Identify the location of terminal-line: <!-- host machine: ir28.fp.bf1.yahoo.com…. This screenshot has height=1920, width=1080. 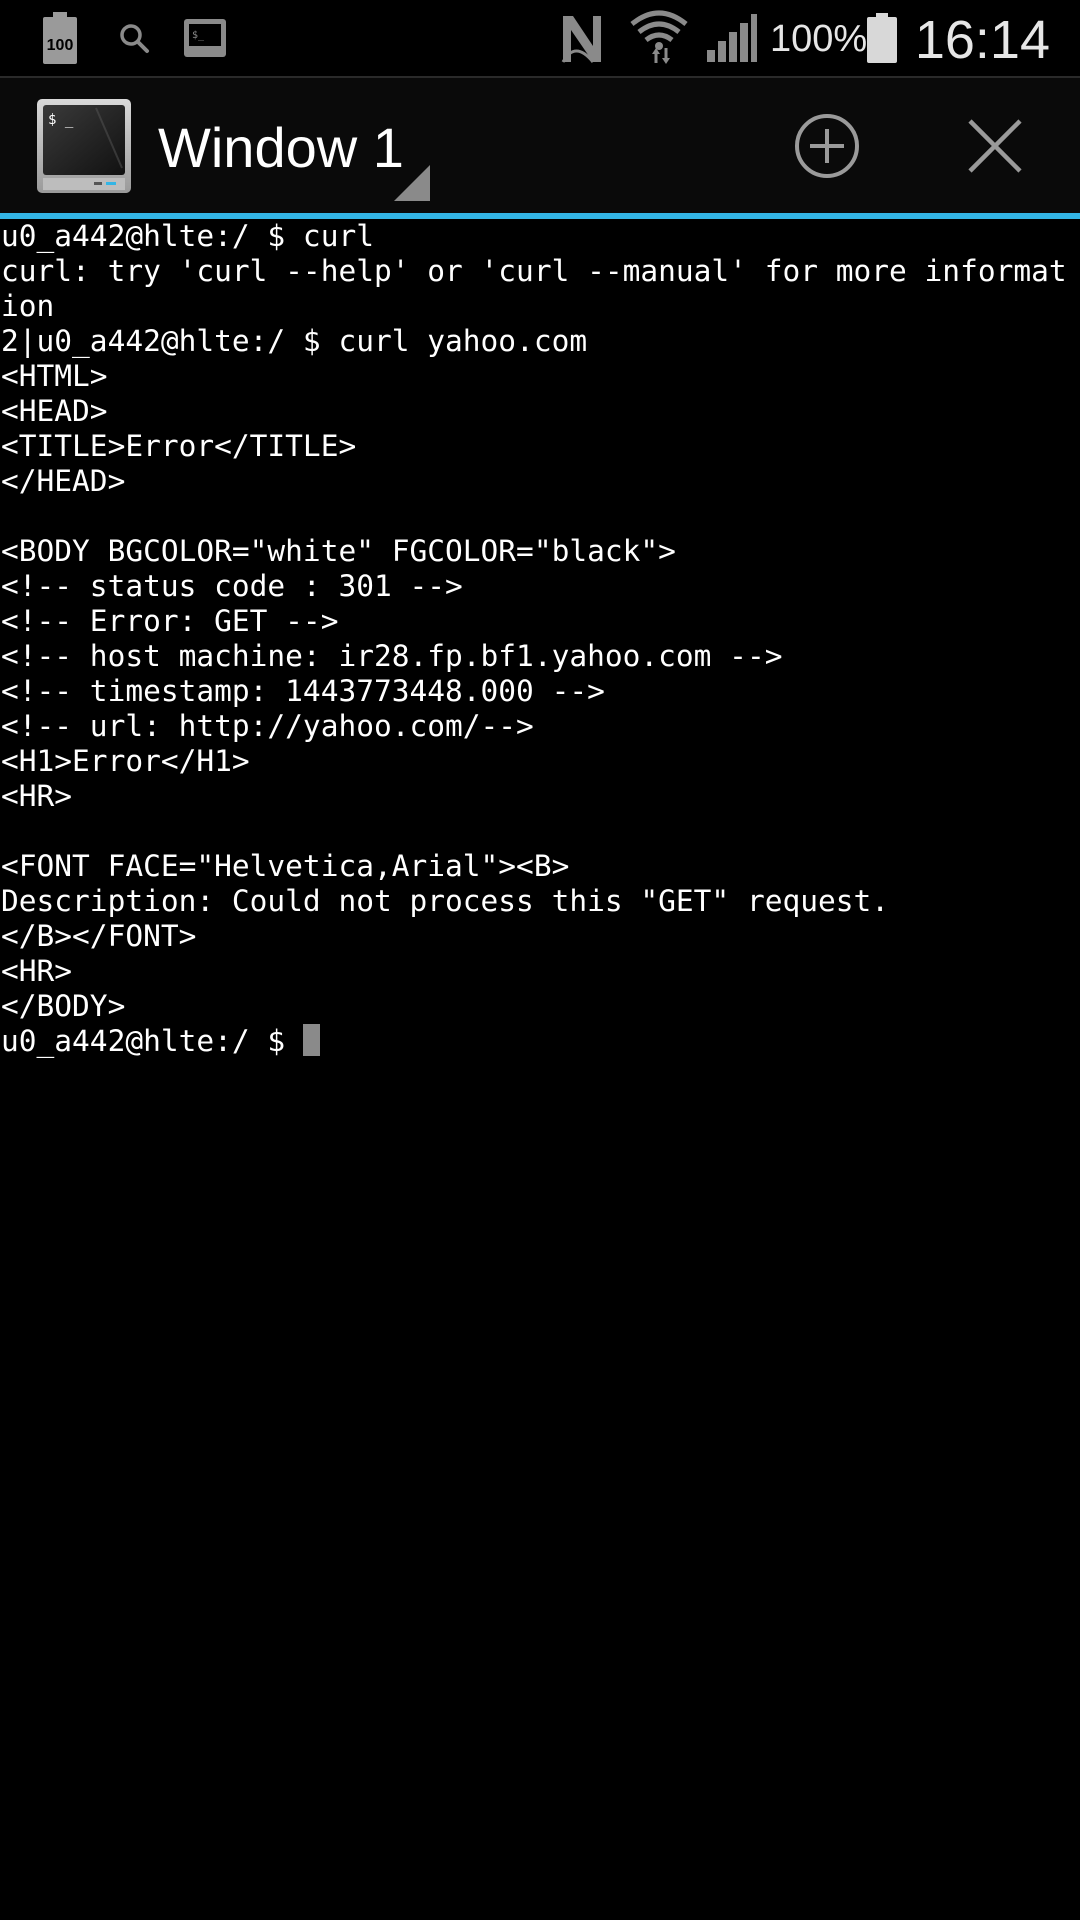
(392, 656).